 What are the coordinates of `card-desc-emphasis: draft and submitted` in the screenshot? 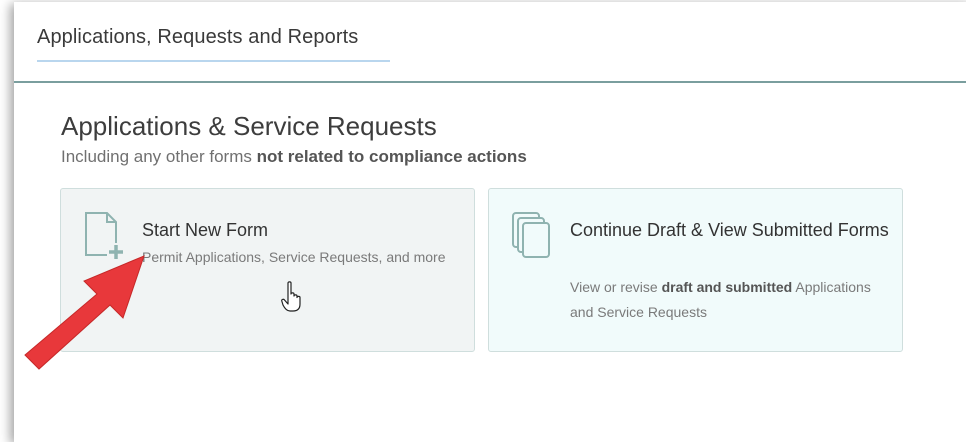 It's located at (727, 287).